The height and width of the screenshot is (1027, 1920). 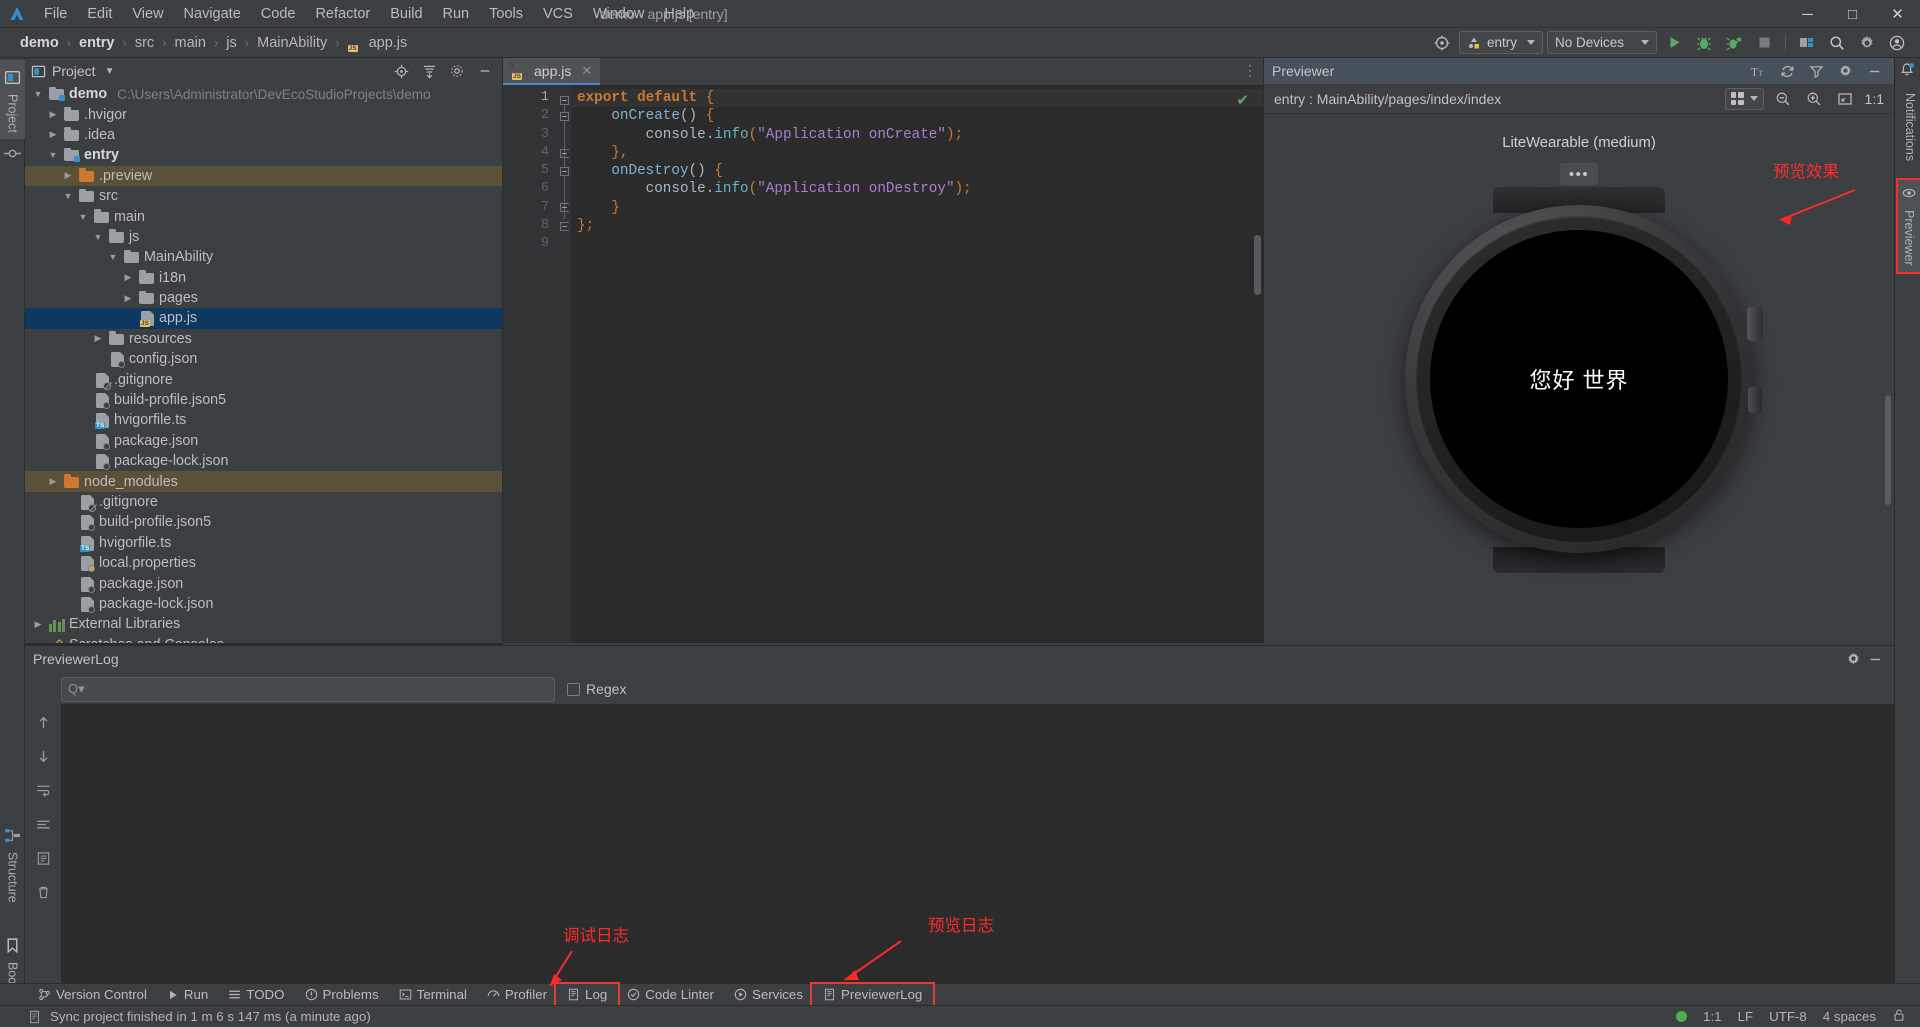 I want to click on window-controls: ─ □ ✕, so click(x=1852, y=14).